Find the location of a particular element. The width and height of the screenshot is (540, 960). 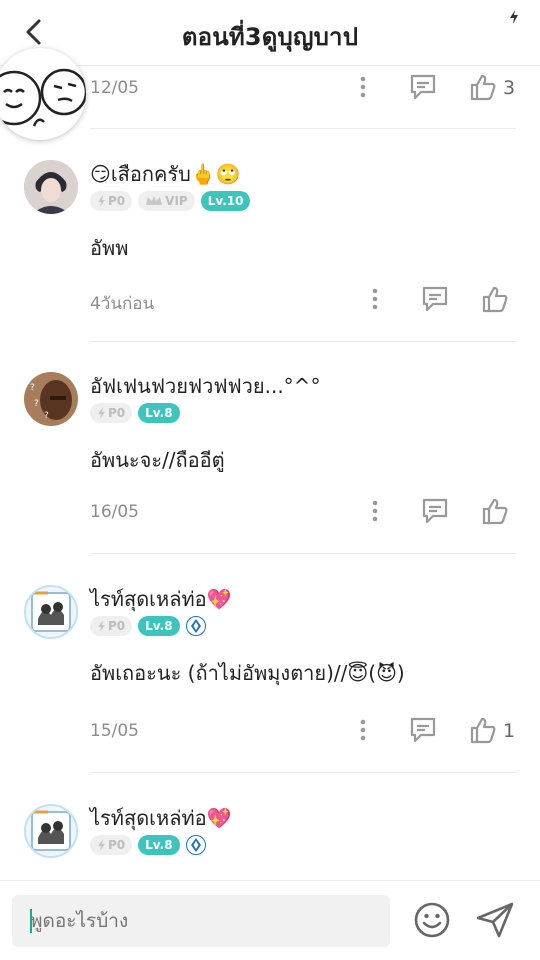

crown-icon is located at coordinates (154, 200).